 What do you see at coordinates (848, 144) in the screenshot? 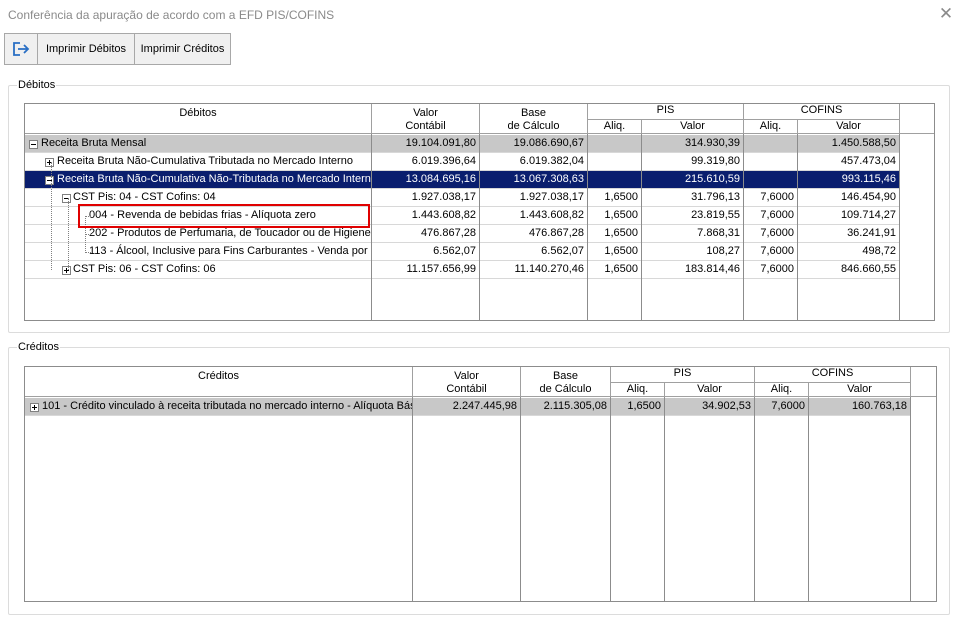
I see `debits-cell-cofins-valor: 1.450.588,50` at bounding box center [848, 144].